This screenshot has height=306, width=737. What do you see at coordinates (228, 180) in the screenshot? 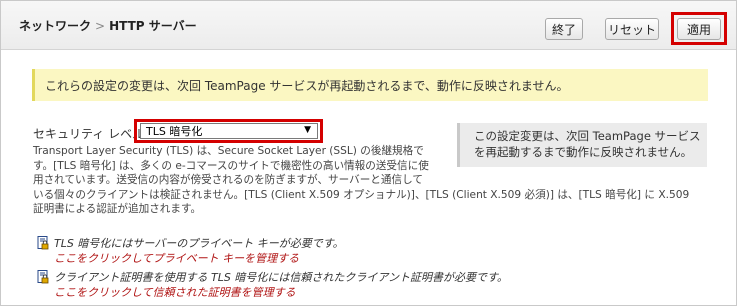
I see `description-line: 用されています。送受信の内容が傍受されるのを防ぎますが、サーバーと通信して` at bounding box center [228, 180].